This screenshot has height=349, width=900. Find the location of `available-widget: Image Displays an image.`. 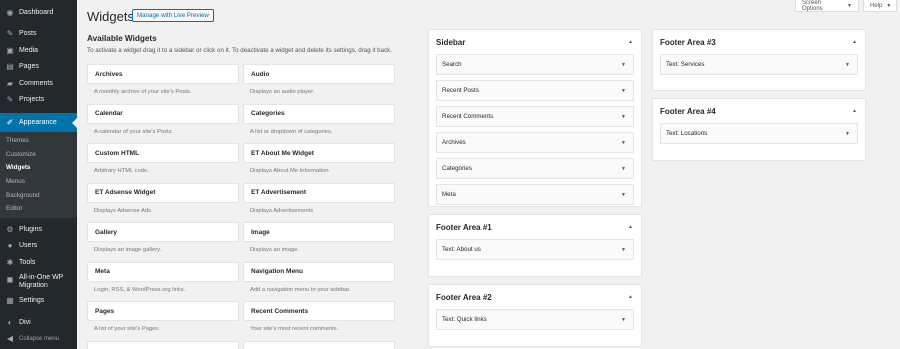

available-widget: Image Displays an image. is located at coordinates (319, 237).